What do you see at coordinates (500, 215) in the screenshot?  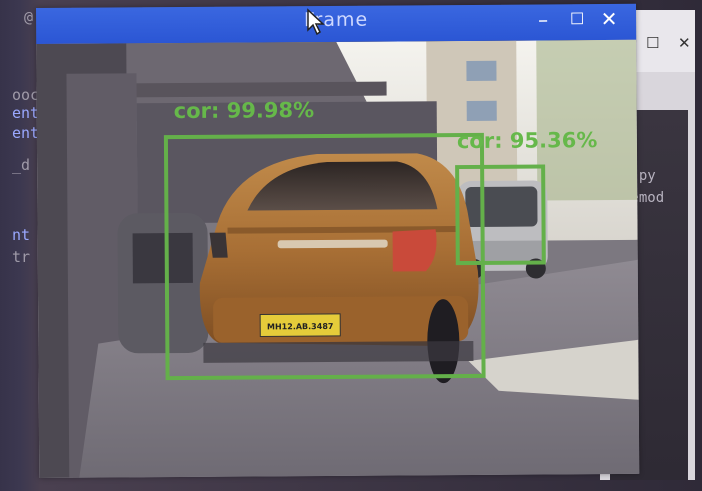 I see `detection-box` at bounding box center [500, 215].